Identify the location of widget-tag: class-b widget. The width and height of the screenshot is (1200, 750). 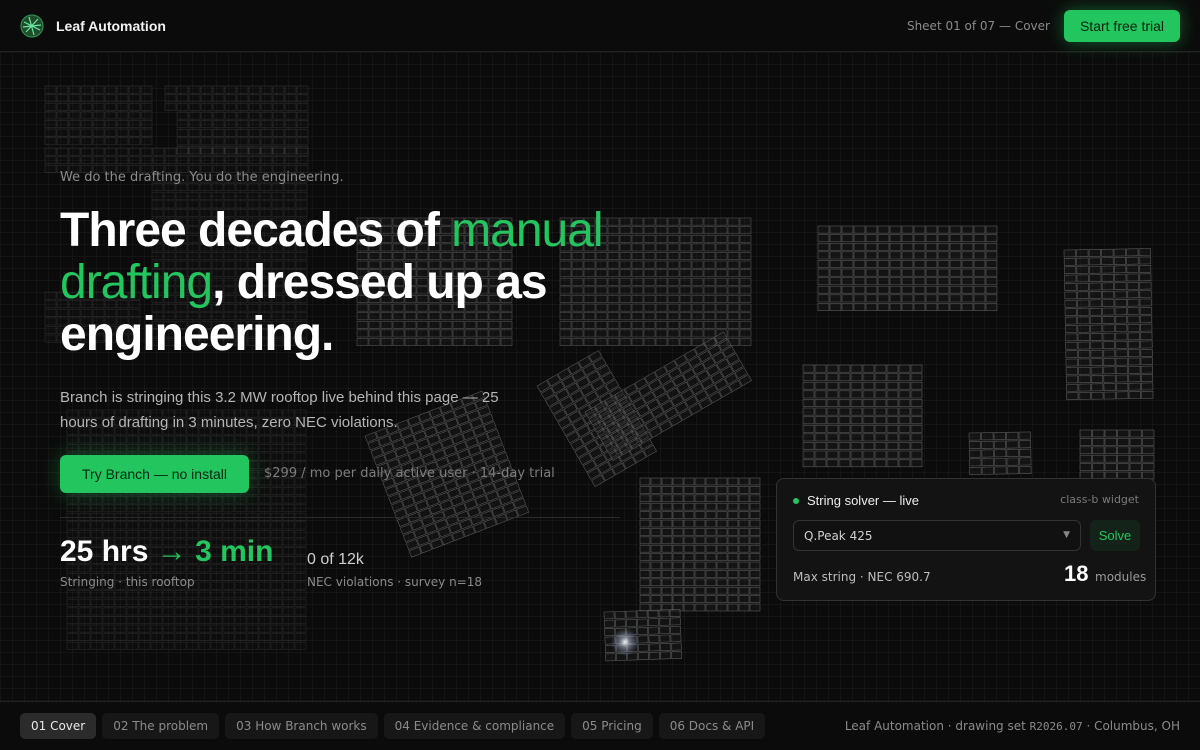
(1099, 499).